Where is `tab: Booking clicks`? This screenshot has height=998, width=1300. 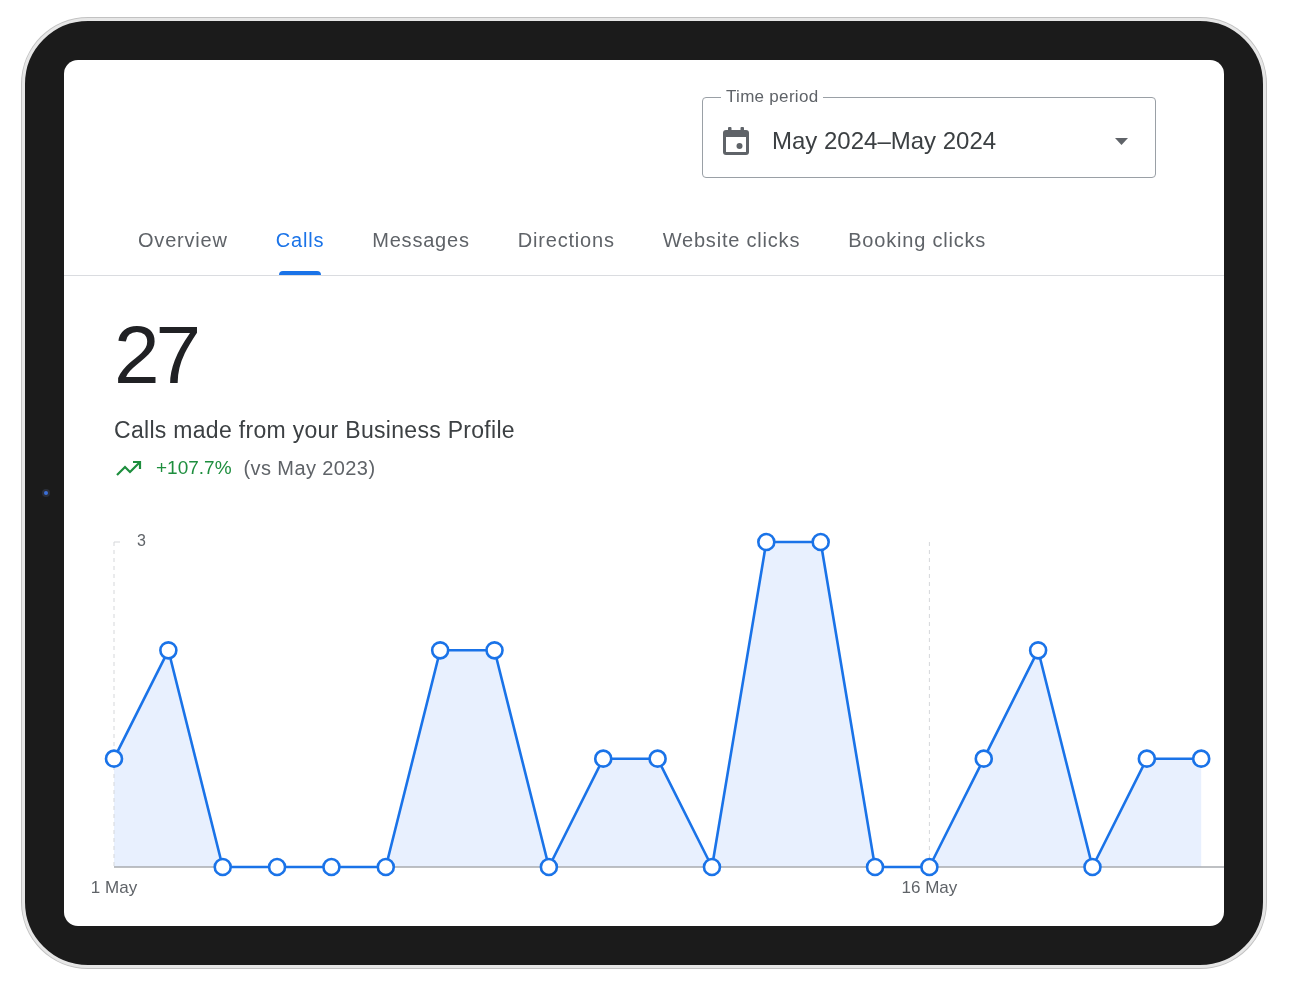
tab: Booking clicks is located at coordinates (917, 240).